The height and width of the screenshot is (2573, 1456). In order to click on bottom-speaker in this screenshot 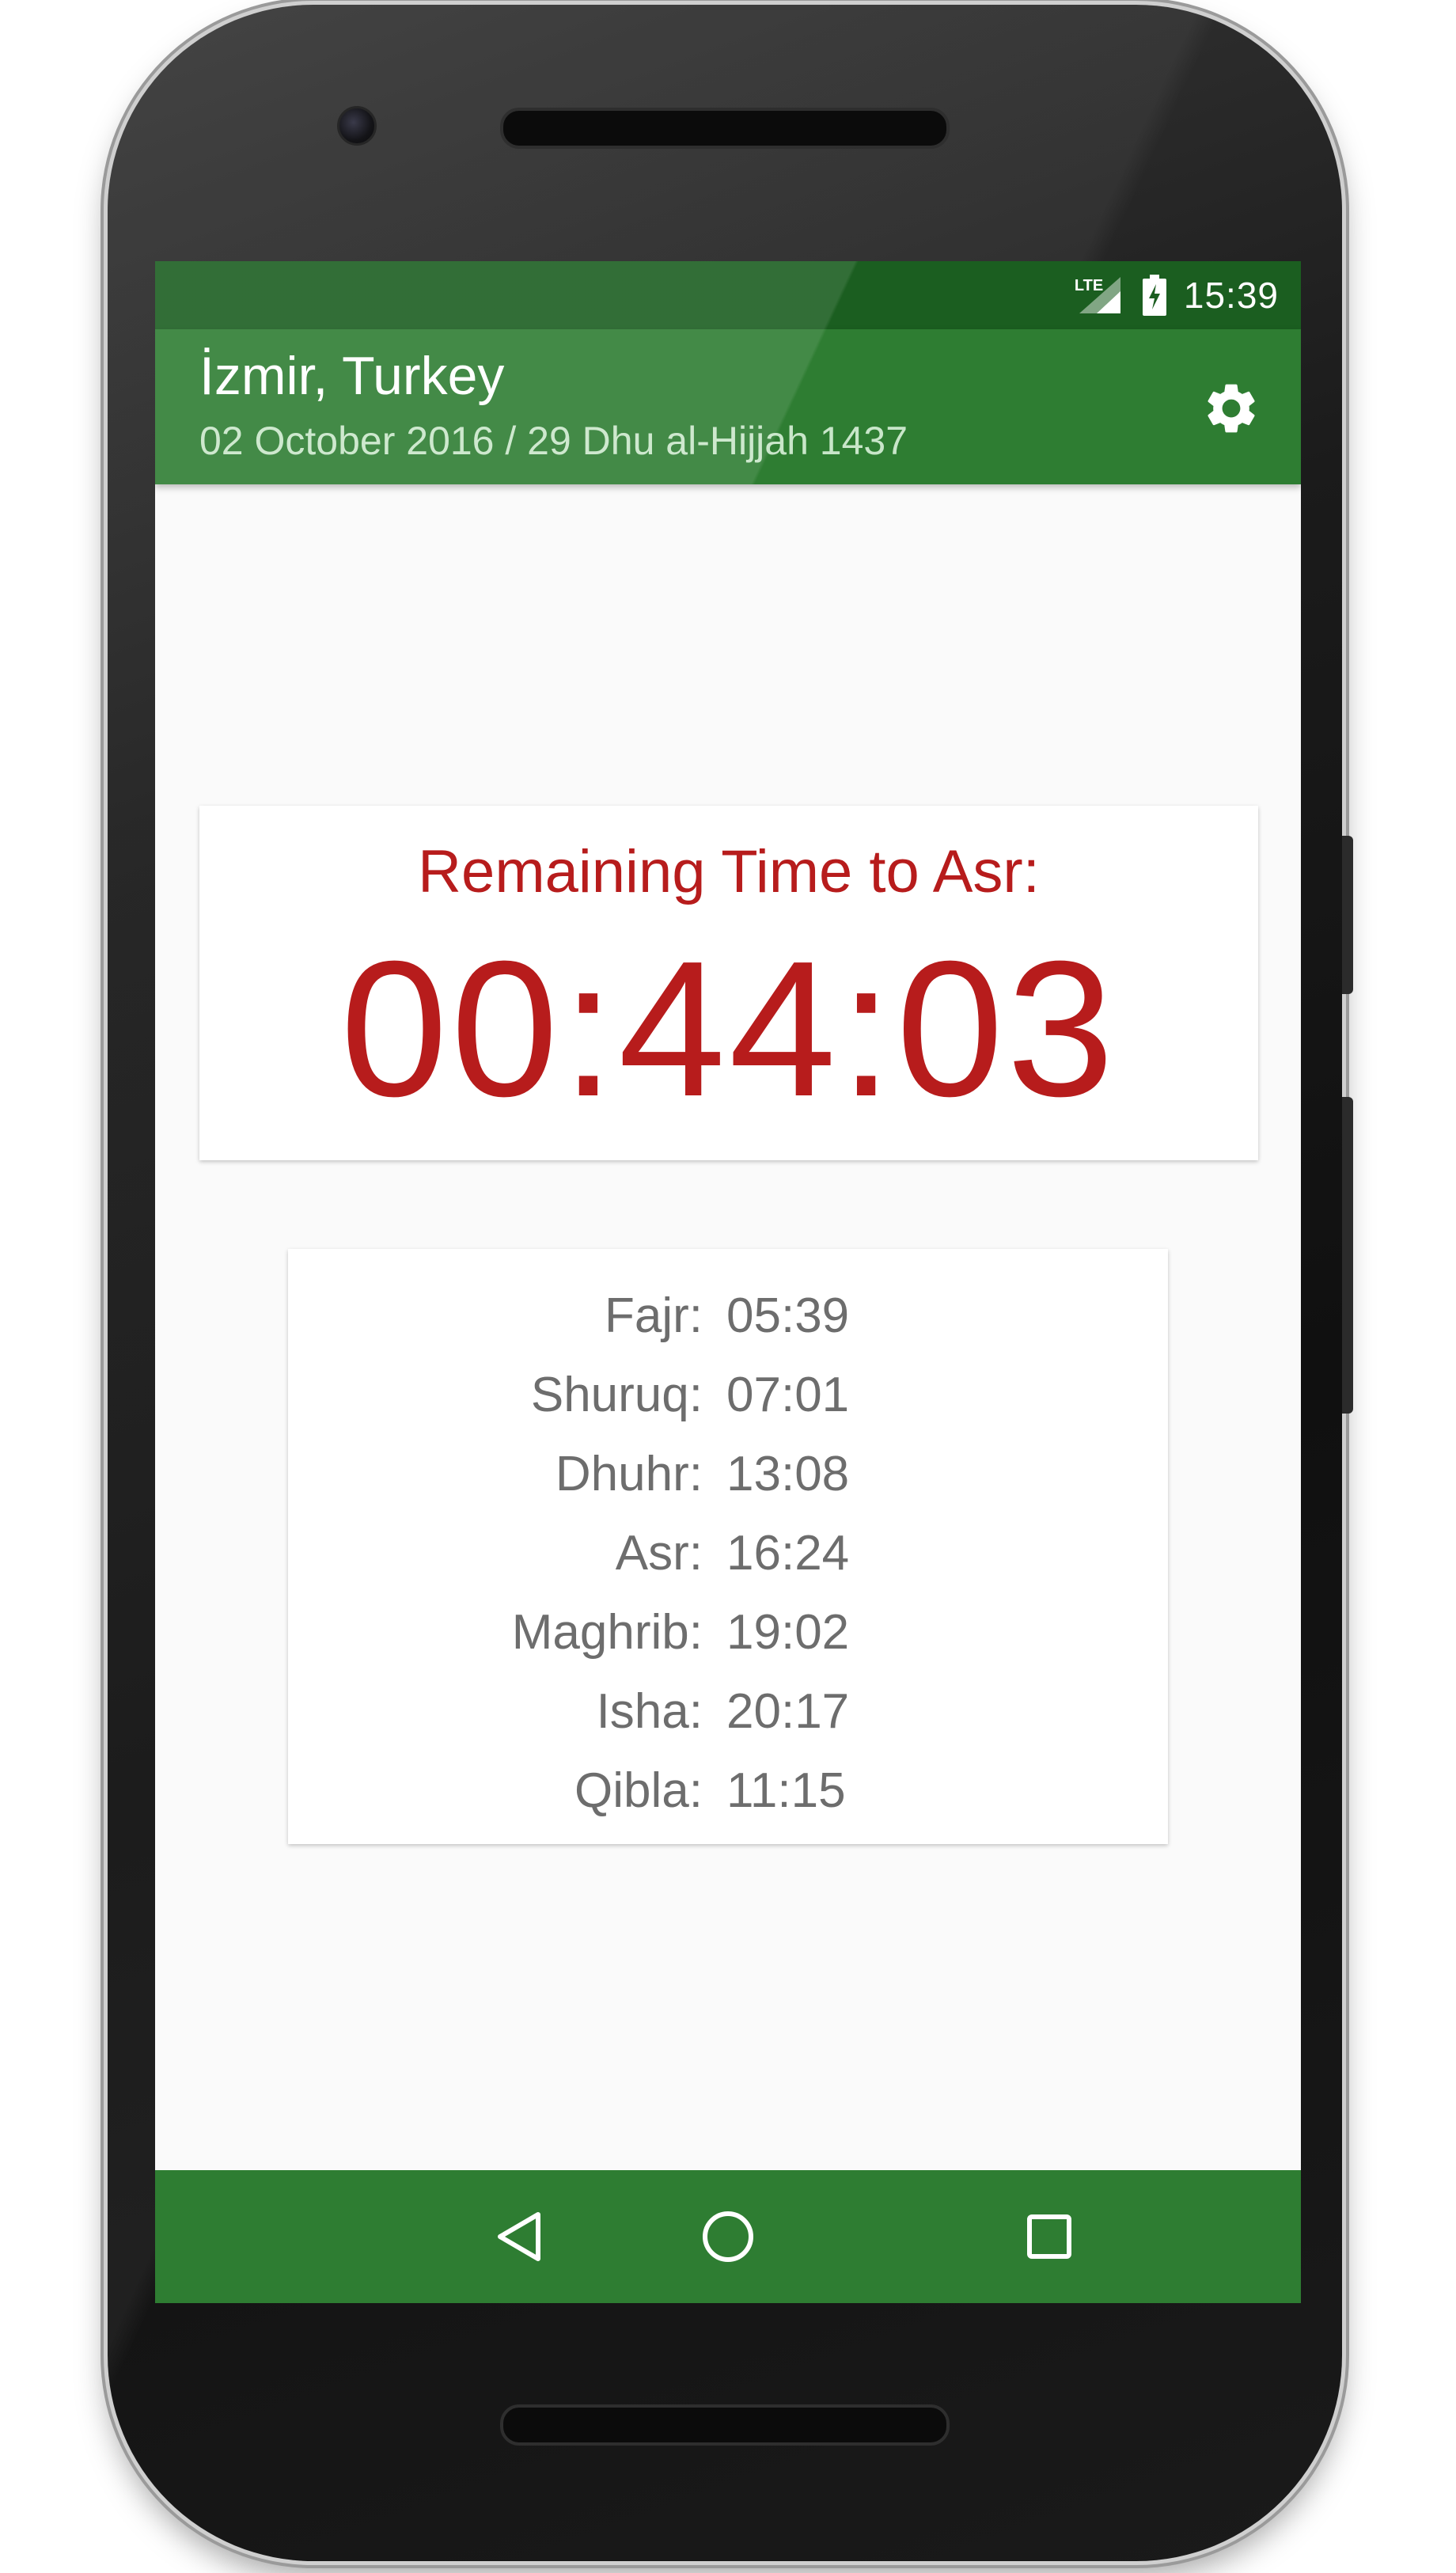, I will do `click(725, 2425)`.